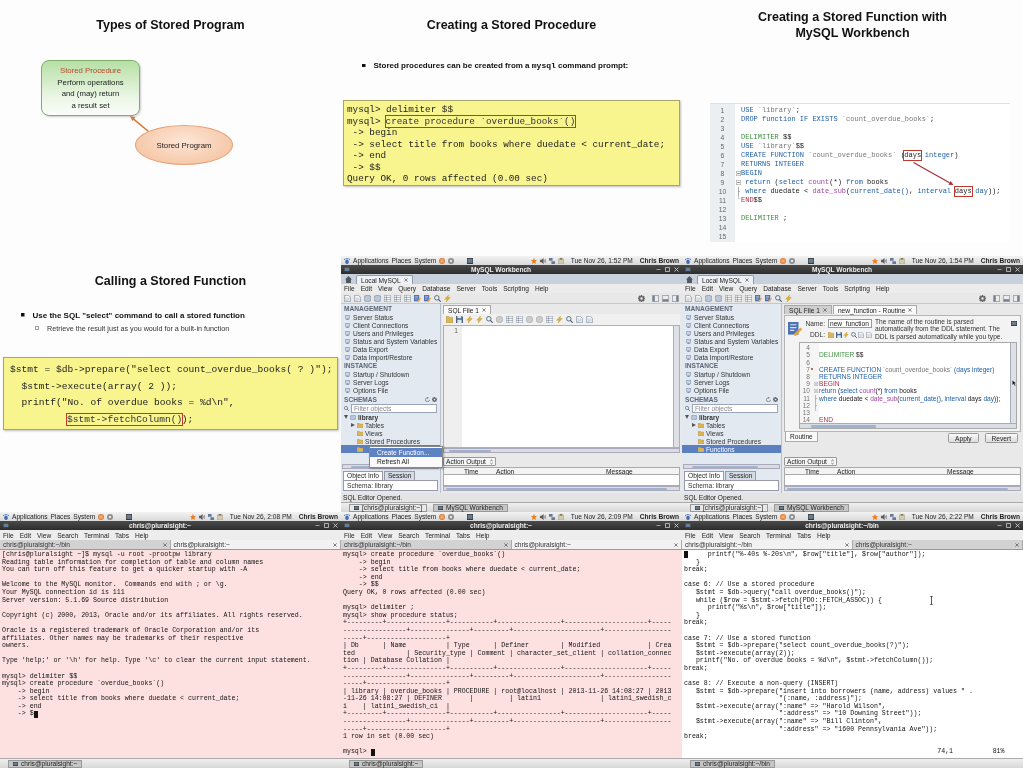 This screenshot has height=768, width=1023. I want to click on vertical-scrollbar, so click(1013, 383).